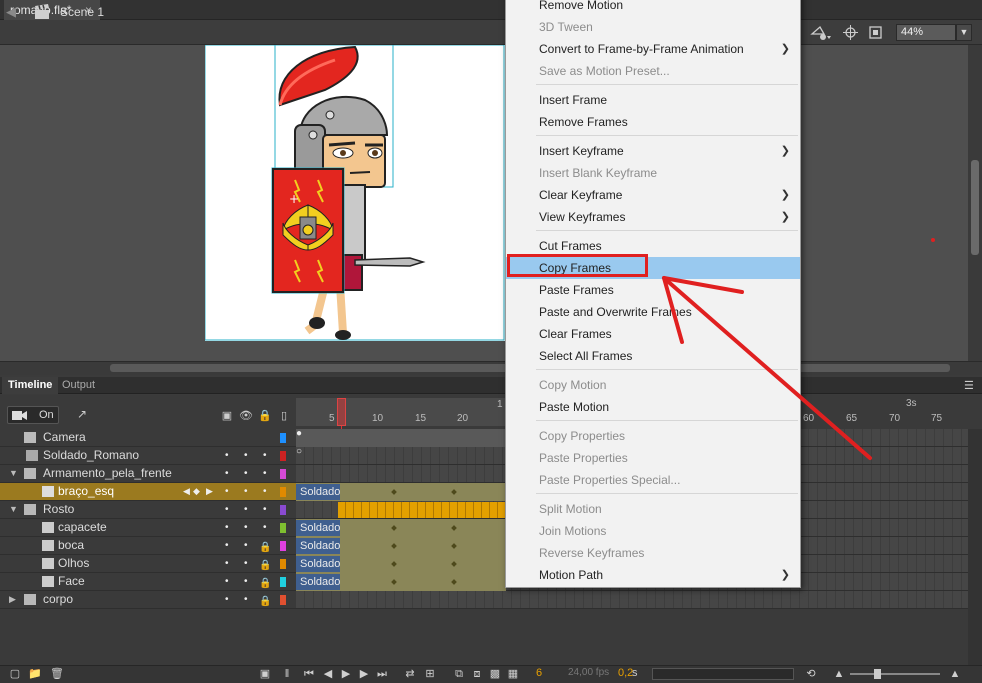 The image size is (982, 683). Describe the element at coordinates (969, 385) in the screenshot. I see `panel-menu-icon: ☰` at that location.